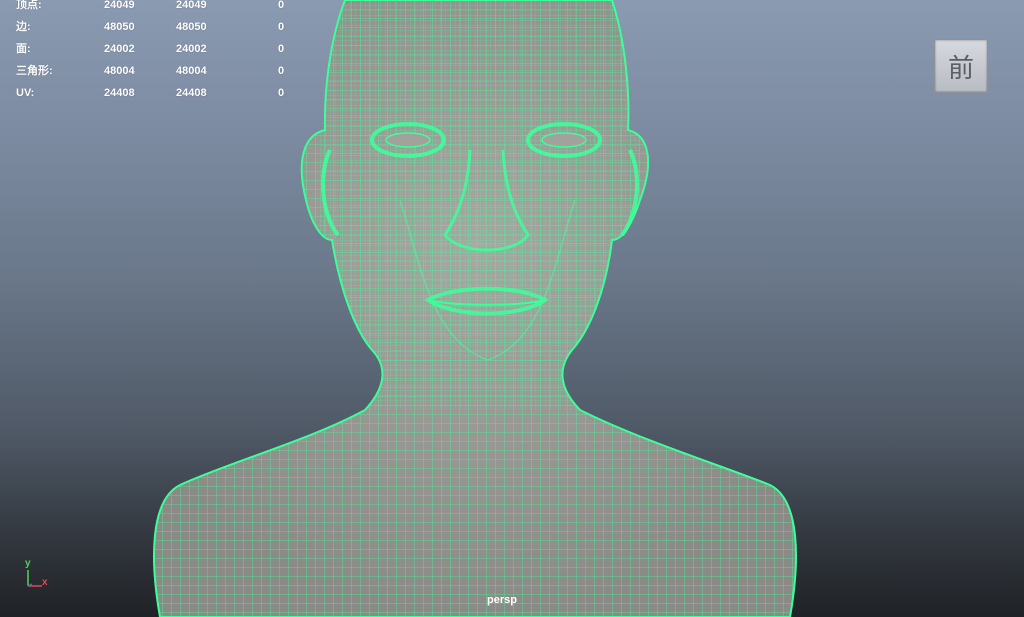 This screenshot has width=1024, height=617. Describe the element at coordinates (23, 49) in the screenshot. I see `hud-label: 面:` at that location.